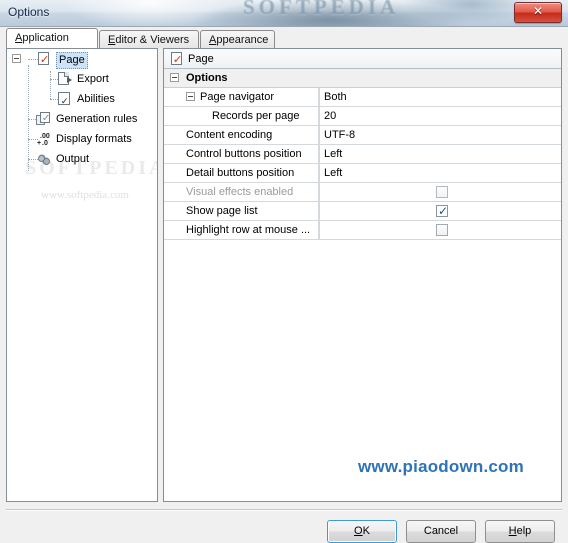 Image resolution: width=568 pixels, height=543 pixels. What do you see at coordinates (97, 119) in the screenshot?
I see `tree-item-generation-rules-label: Generation rules` at bounding box center [97, 119].